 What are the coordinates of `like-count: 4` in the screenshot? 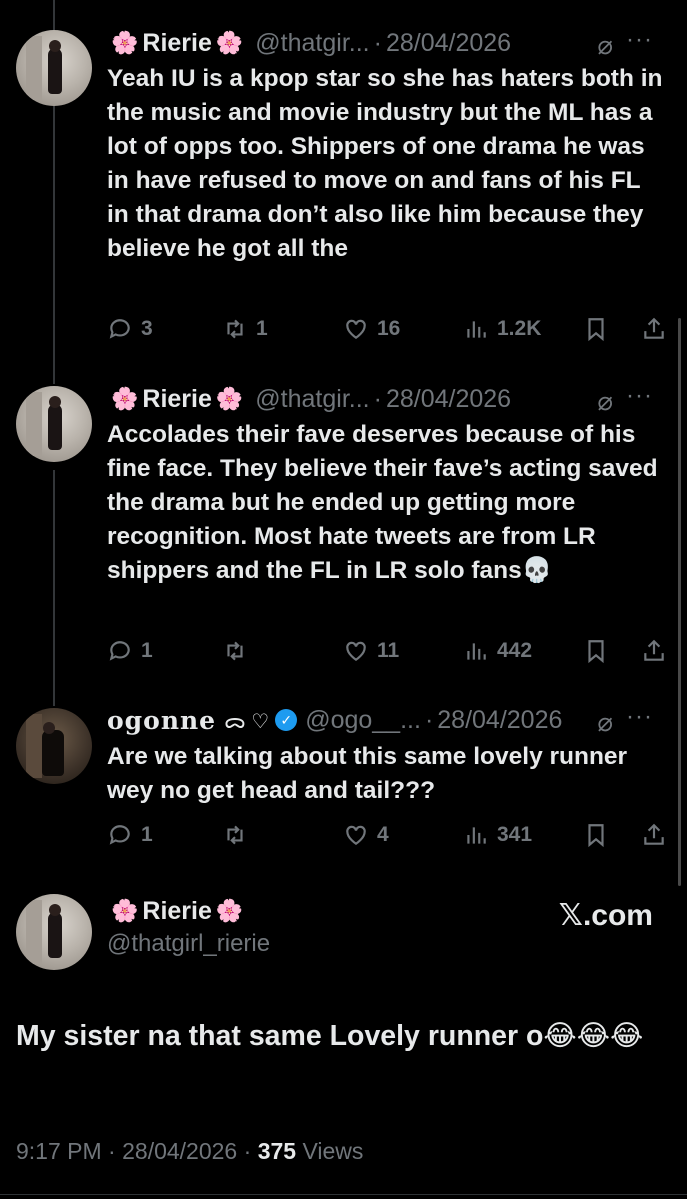 It's located at (383, 834).